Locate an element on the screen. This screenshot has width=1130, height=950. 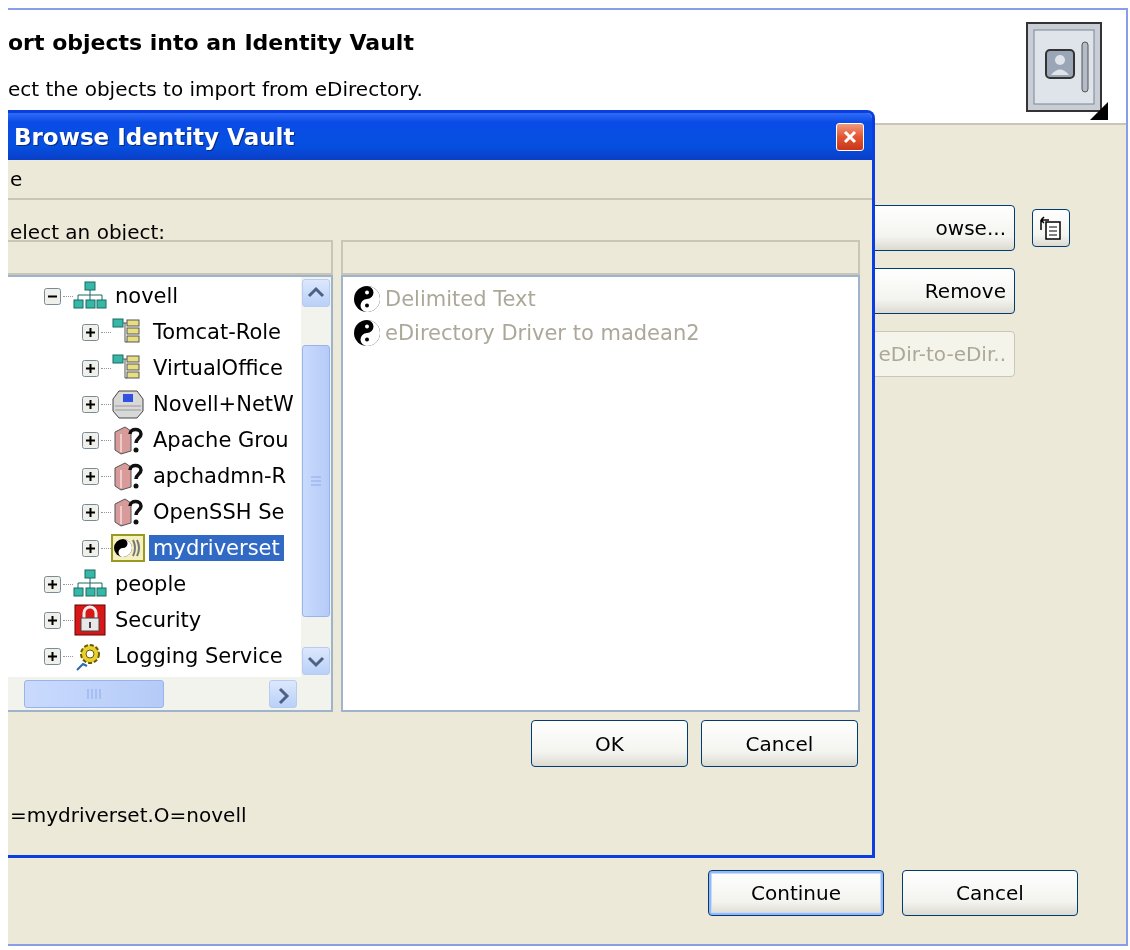
dialog-button: OK is located at coordinates (609, 743).